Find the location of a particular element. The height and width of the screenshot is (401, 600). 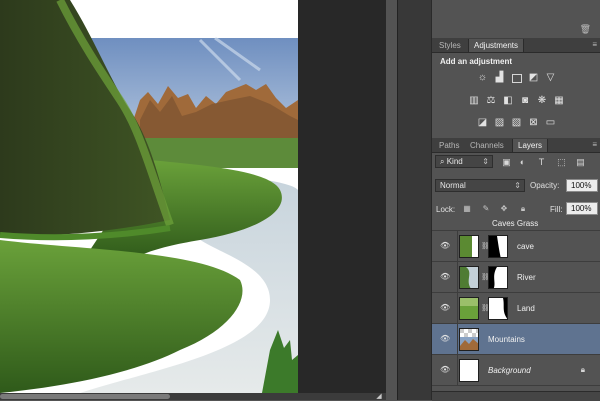

river-thumb-graphic is located at coordinates (469, 277).